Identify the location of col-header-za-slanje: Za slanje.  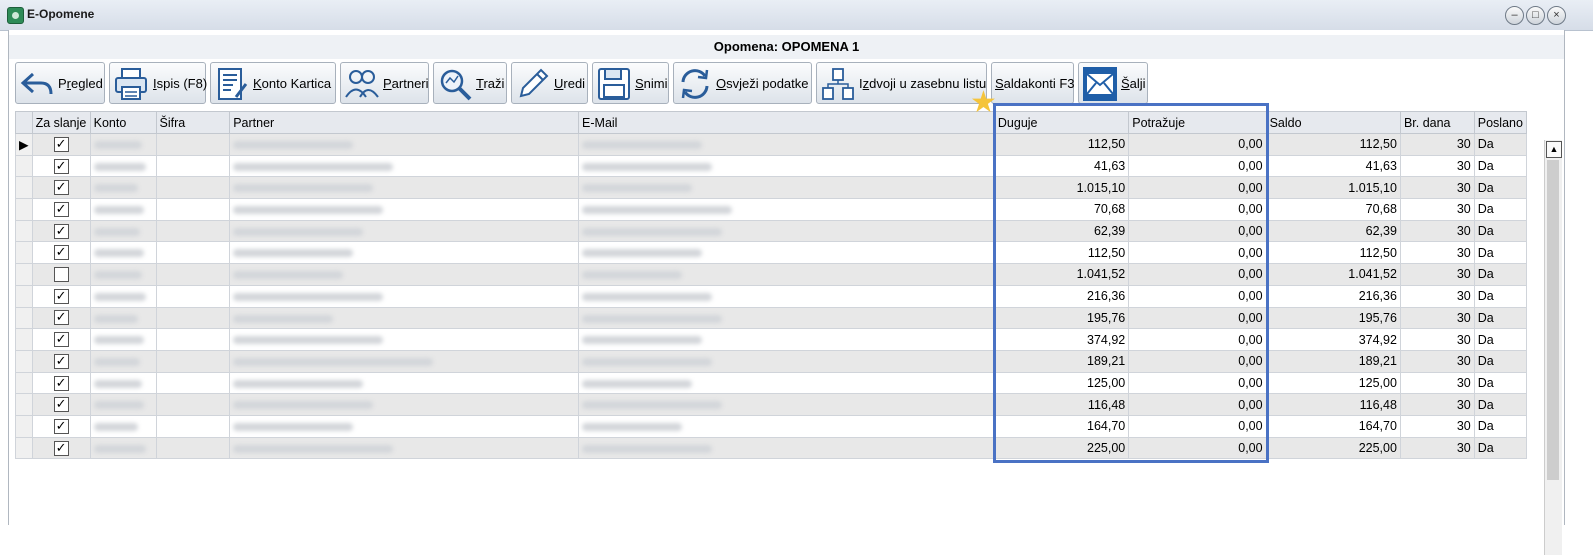
(61, 122).